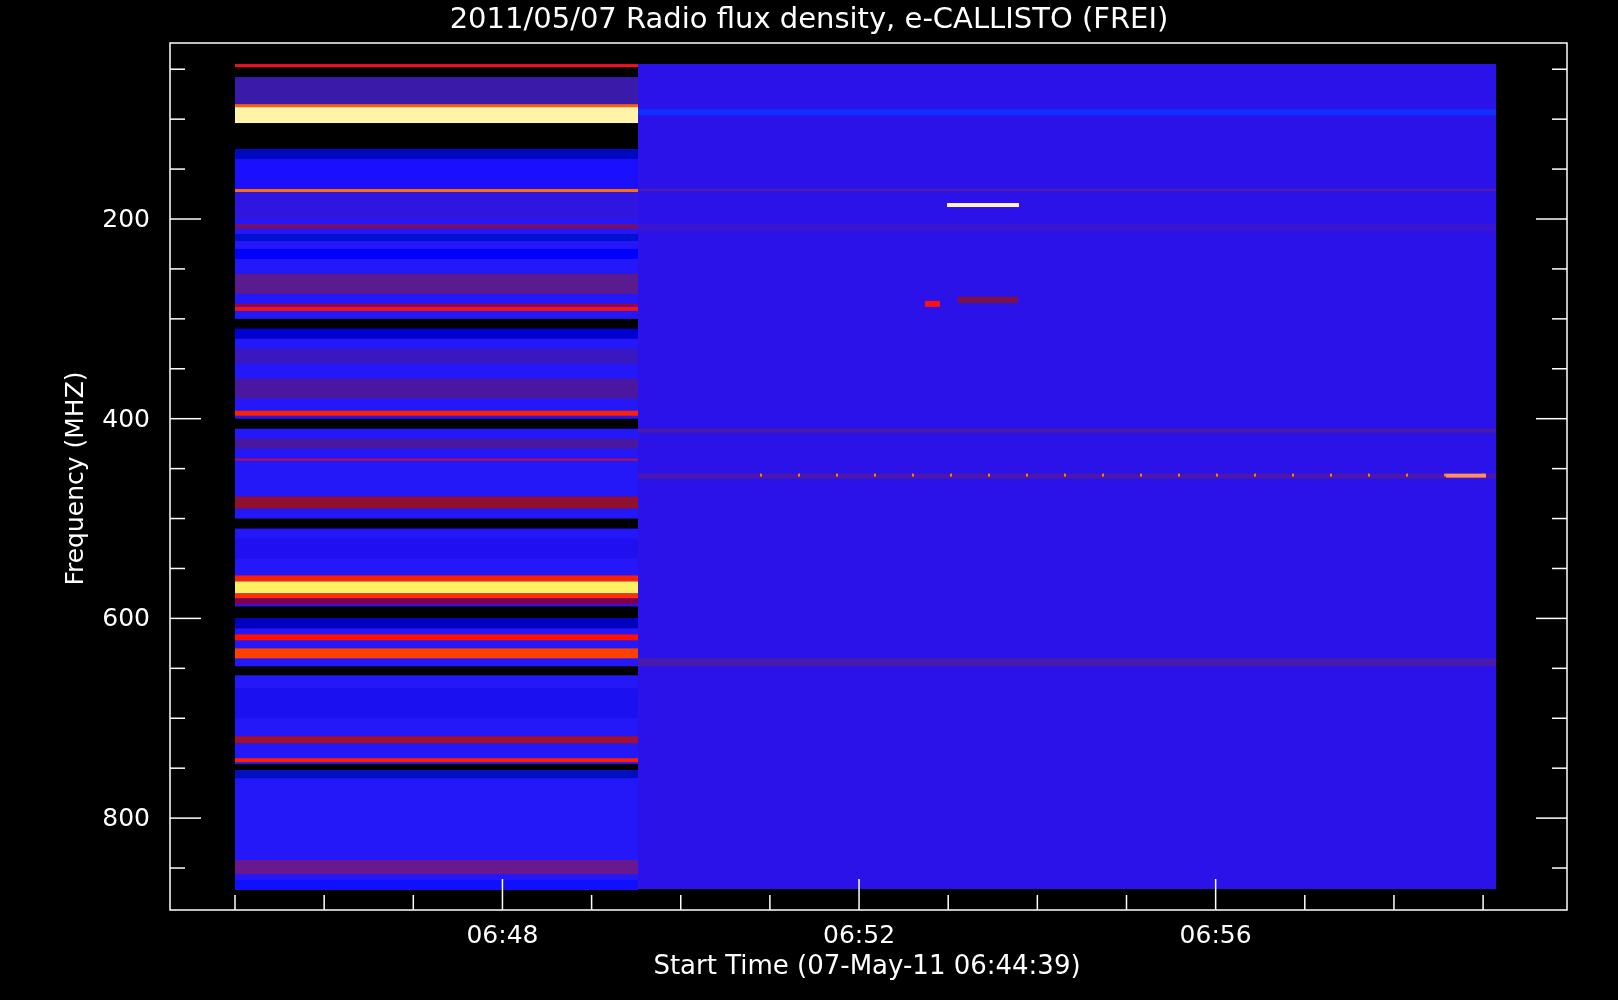  What do you see at coordinates (809, 18) in the screenshot?
I see `plot-title: 2011/05/07 Radio flux density, e-CALLISTO (FREI)` at bounding box center [809, 18].